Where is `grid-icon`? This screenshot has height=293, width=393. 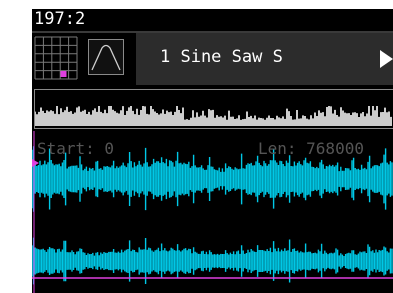
grid-icon is located at coordinates (56, 58).